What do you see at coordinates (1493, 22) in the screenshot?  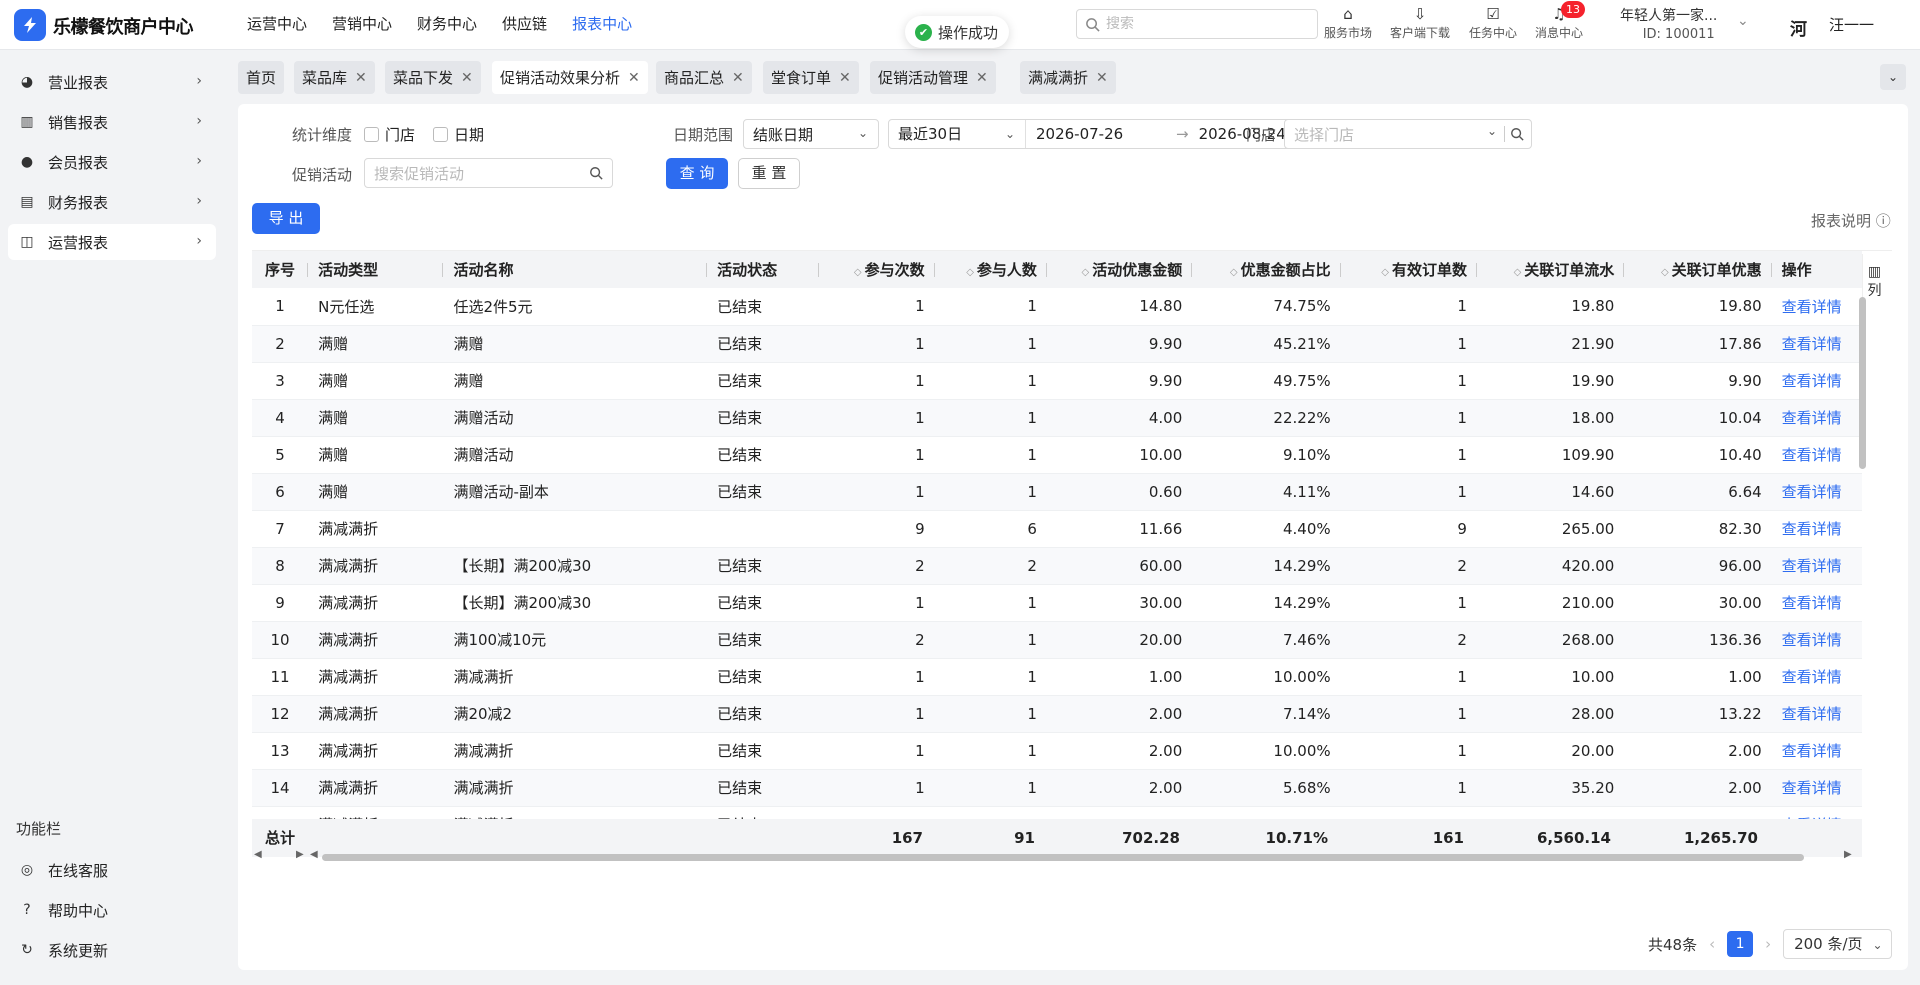 I see `task-center: ☑ 任务中心` at bounding box center [1493, 22].